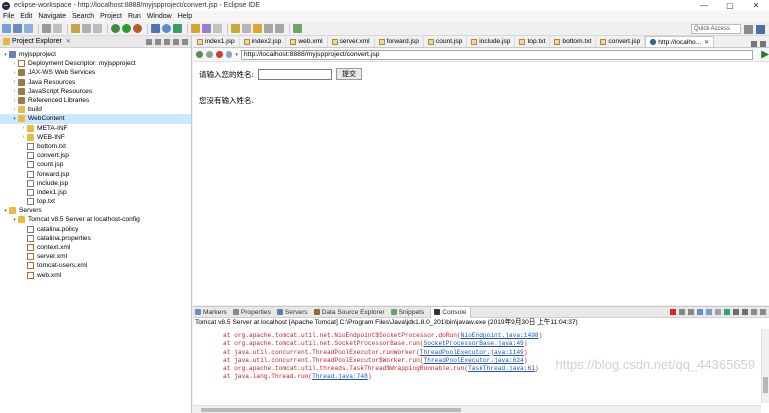 This screenshot has height=413, width=769. I want to click on refresh-icon, so click(229, 54).